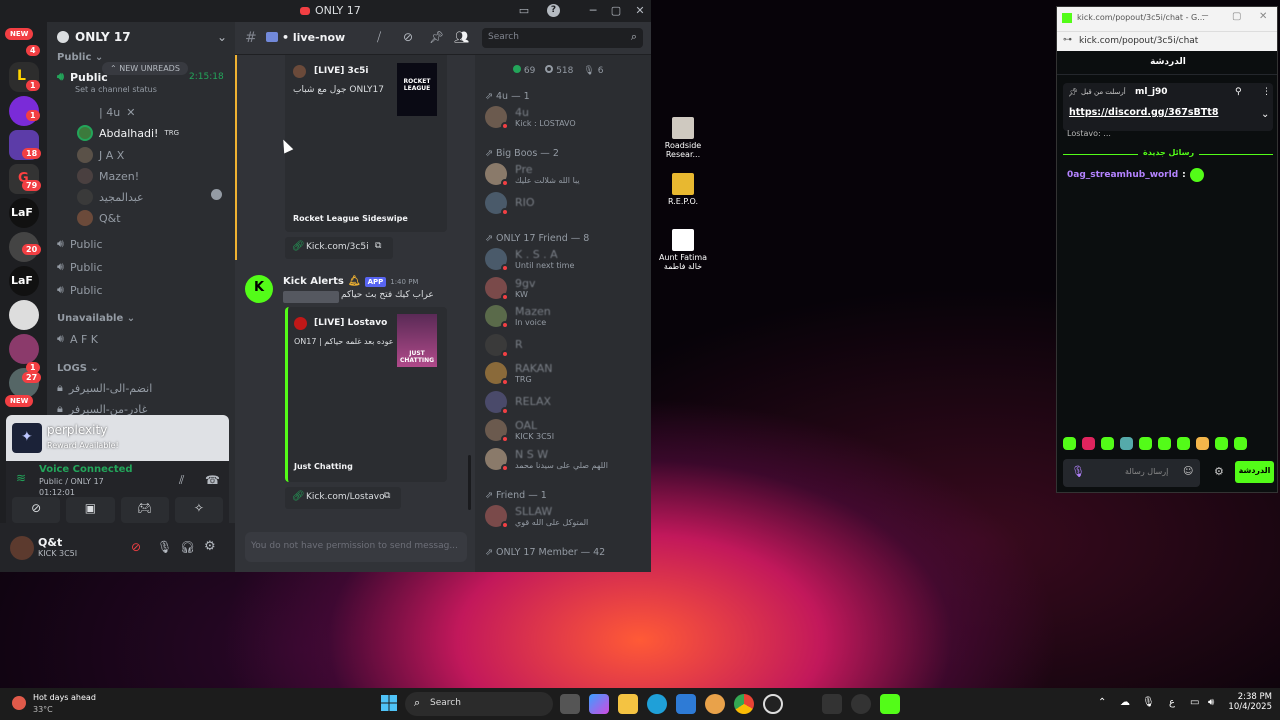 This screenshot has width=1280, height=720. What do you see at coordinates (546, 459) in the screenshot?
I see `member-row: N S W اللهم صلي على سيدنا محمد` at bounding box center [546, 459].